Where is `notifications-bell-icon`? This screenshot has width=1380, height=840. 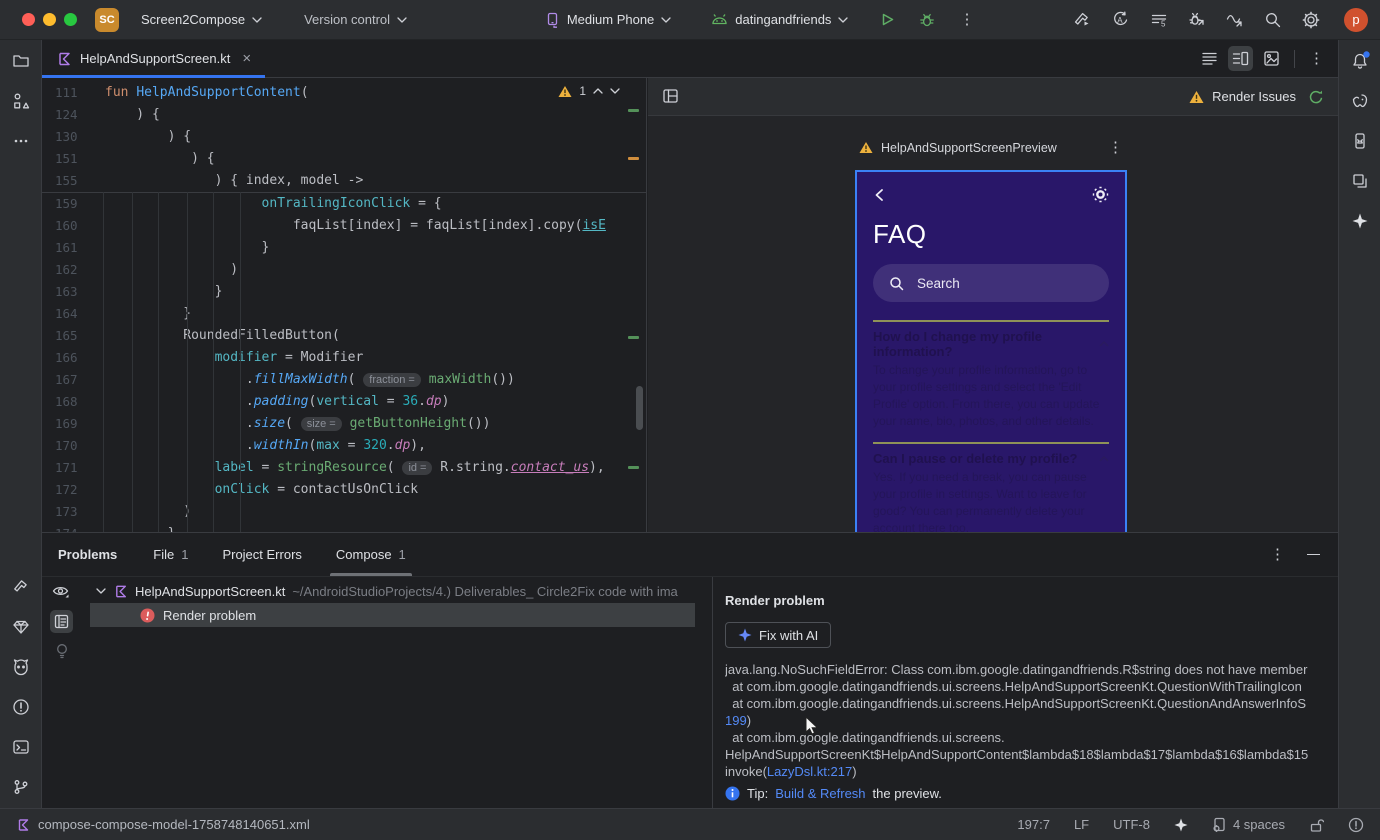
notifications-bell-icon is located at coordinates (1360, 60).